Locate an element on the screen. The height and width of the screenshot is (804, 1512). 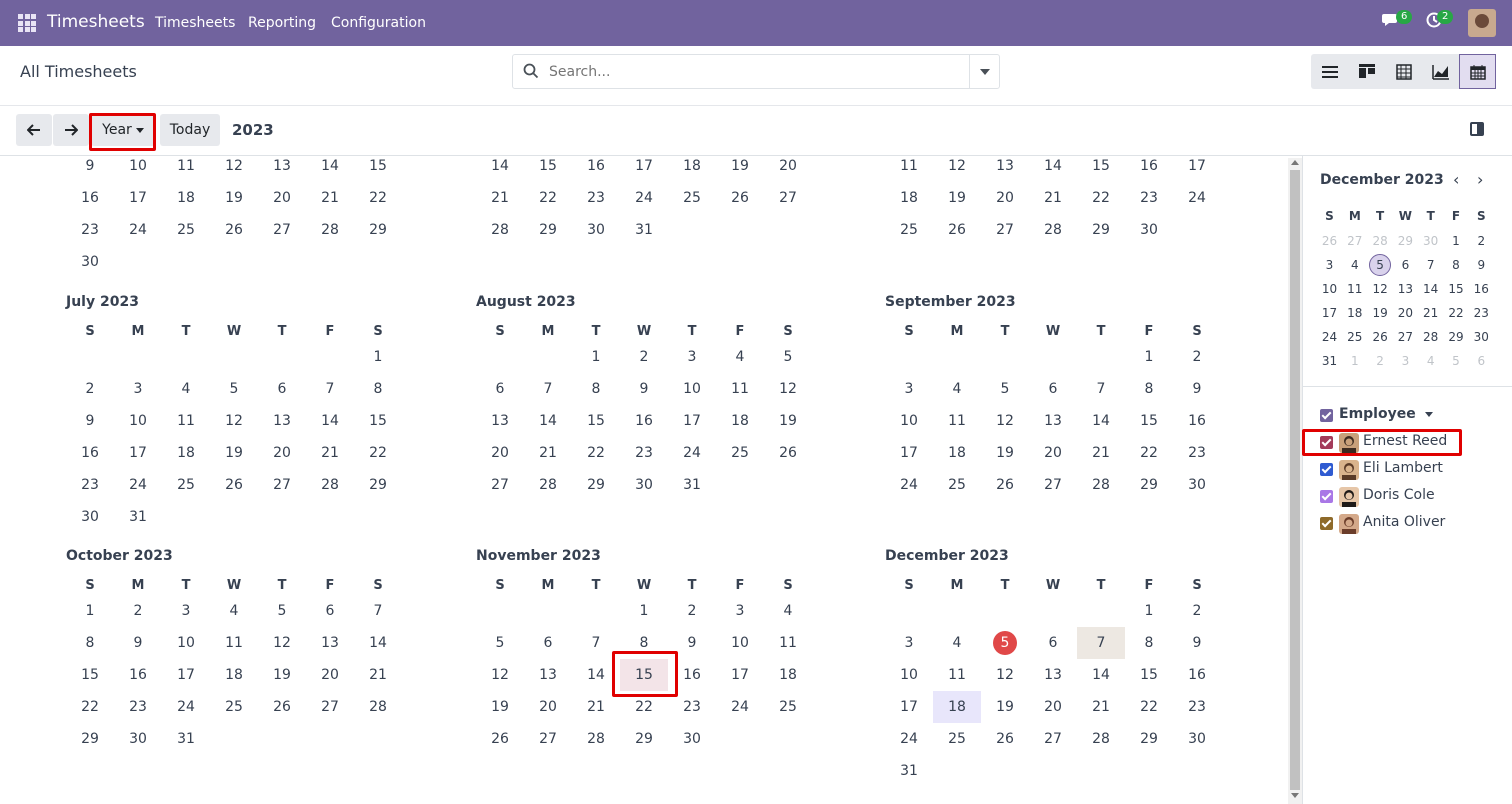
user-avatar is located at coordinates (1482, 23).